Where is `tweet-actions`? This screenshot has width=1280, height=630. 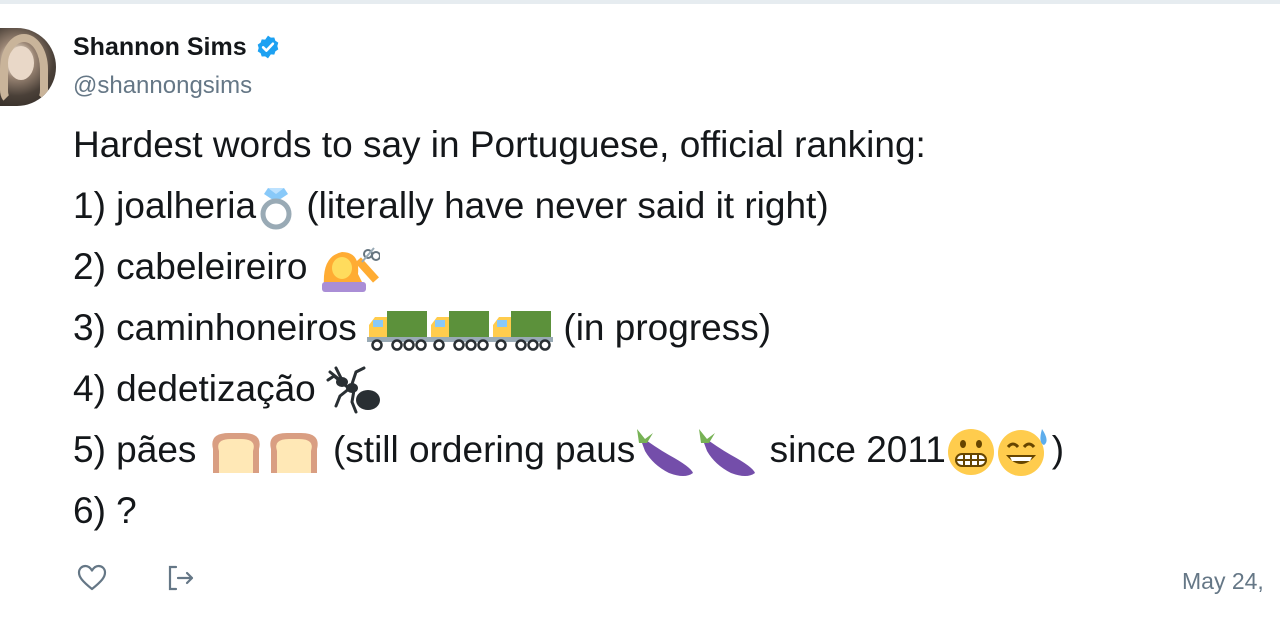
tweet-actions is located at coordinates (136, 578).